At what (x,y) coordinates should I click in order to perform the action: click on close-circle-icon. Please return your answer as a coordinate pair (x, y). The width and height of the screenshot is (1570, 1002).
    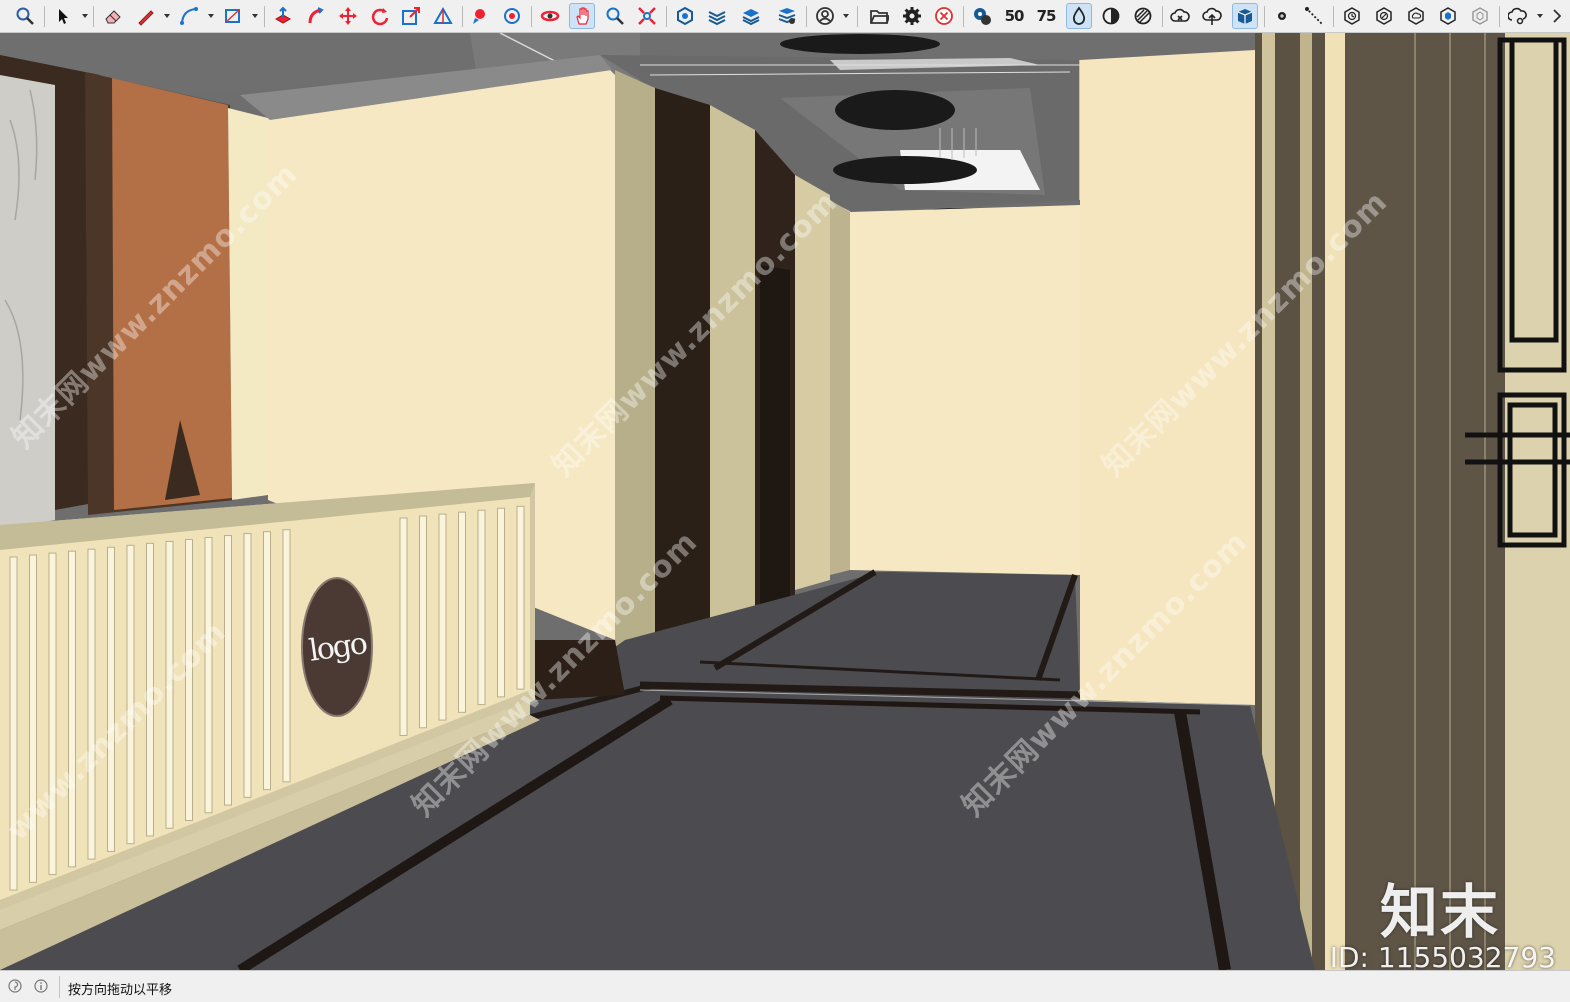
    Looking at the image, I should click on (944, 16).